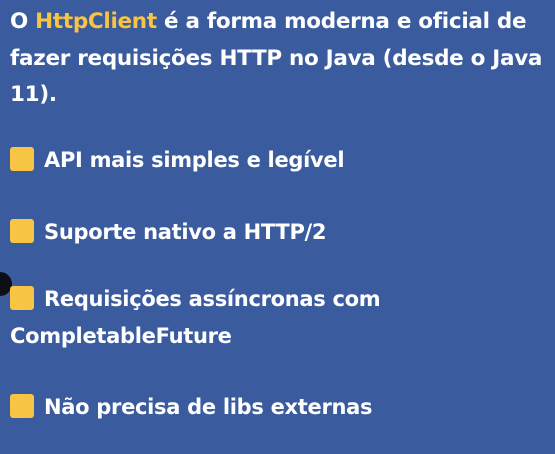 This screenshot has height=454, width=555. Describe the element at coordinates (194, 160) in the screenshot. I see `list-item-label: API mais simples e legível` at that location.